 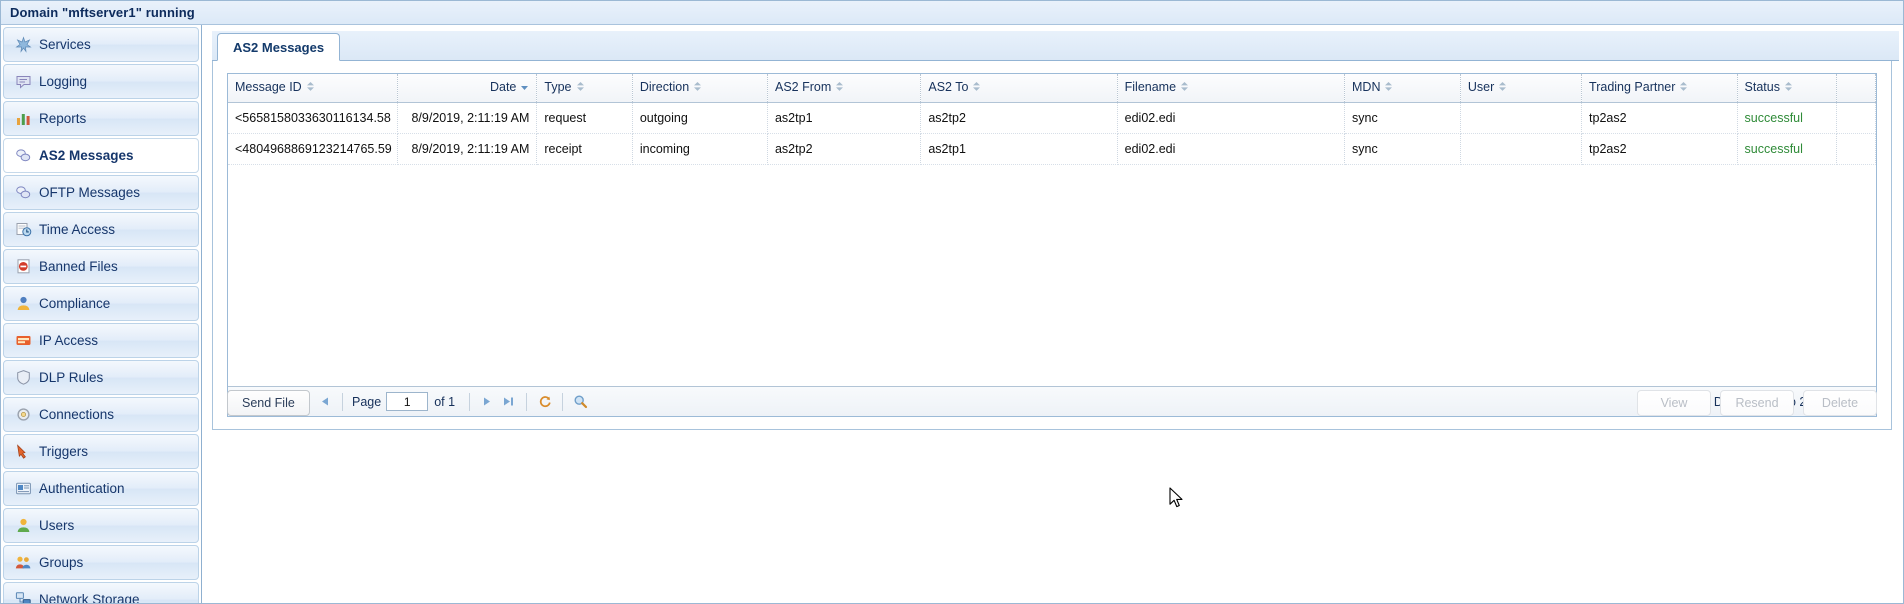 I want to click on column-header-as2-from: AS2 From, so click(x=844, y=88).